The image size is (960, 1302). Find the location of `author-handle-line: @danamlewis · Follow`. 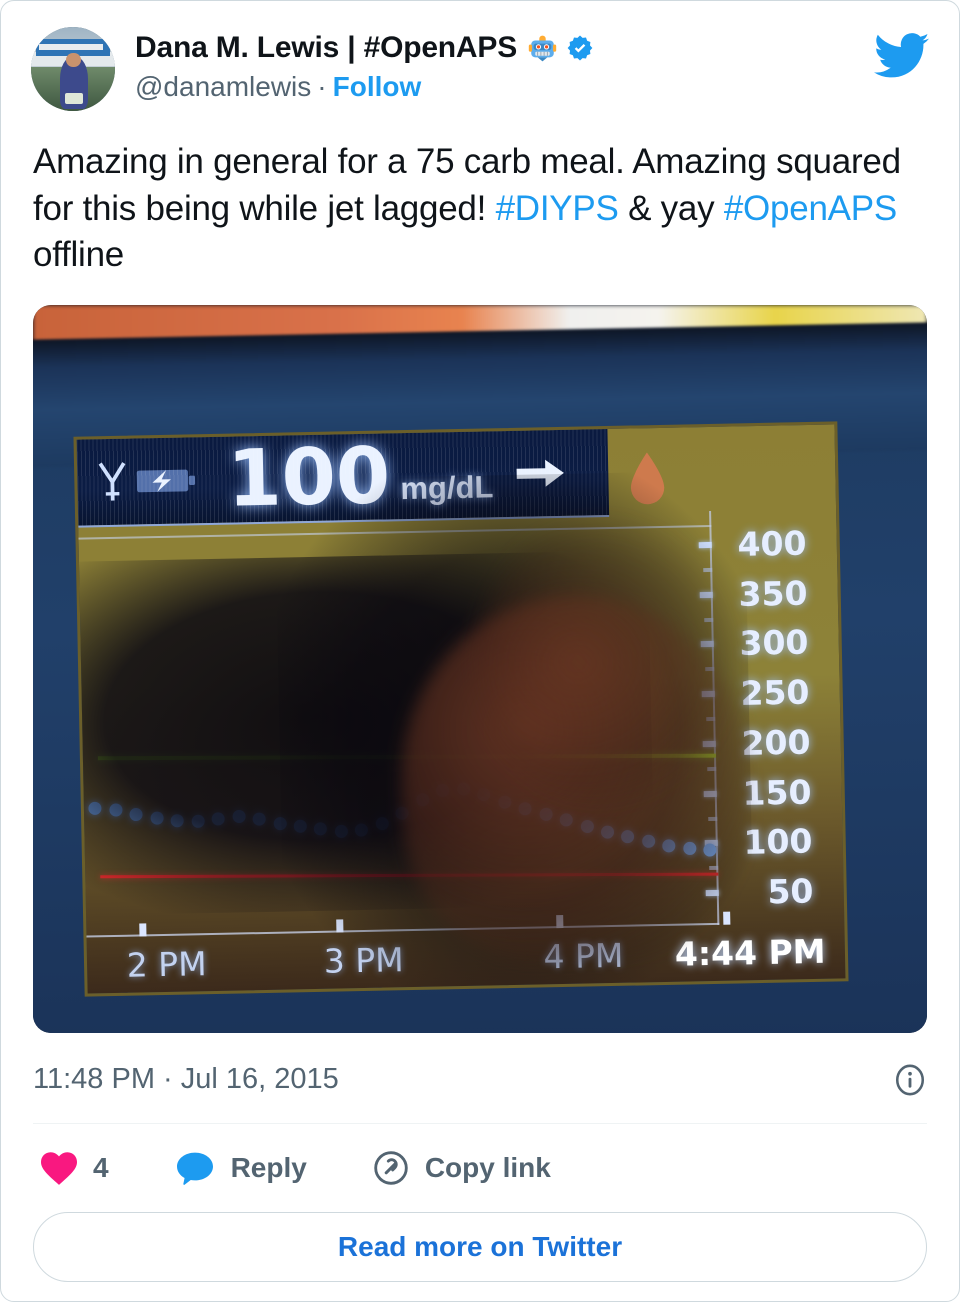

author-handle-line: @danamlewis · Follow is located at coordinates (504, 87).